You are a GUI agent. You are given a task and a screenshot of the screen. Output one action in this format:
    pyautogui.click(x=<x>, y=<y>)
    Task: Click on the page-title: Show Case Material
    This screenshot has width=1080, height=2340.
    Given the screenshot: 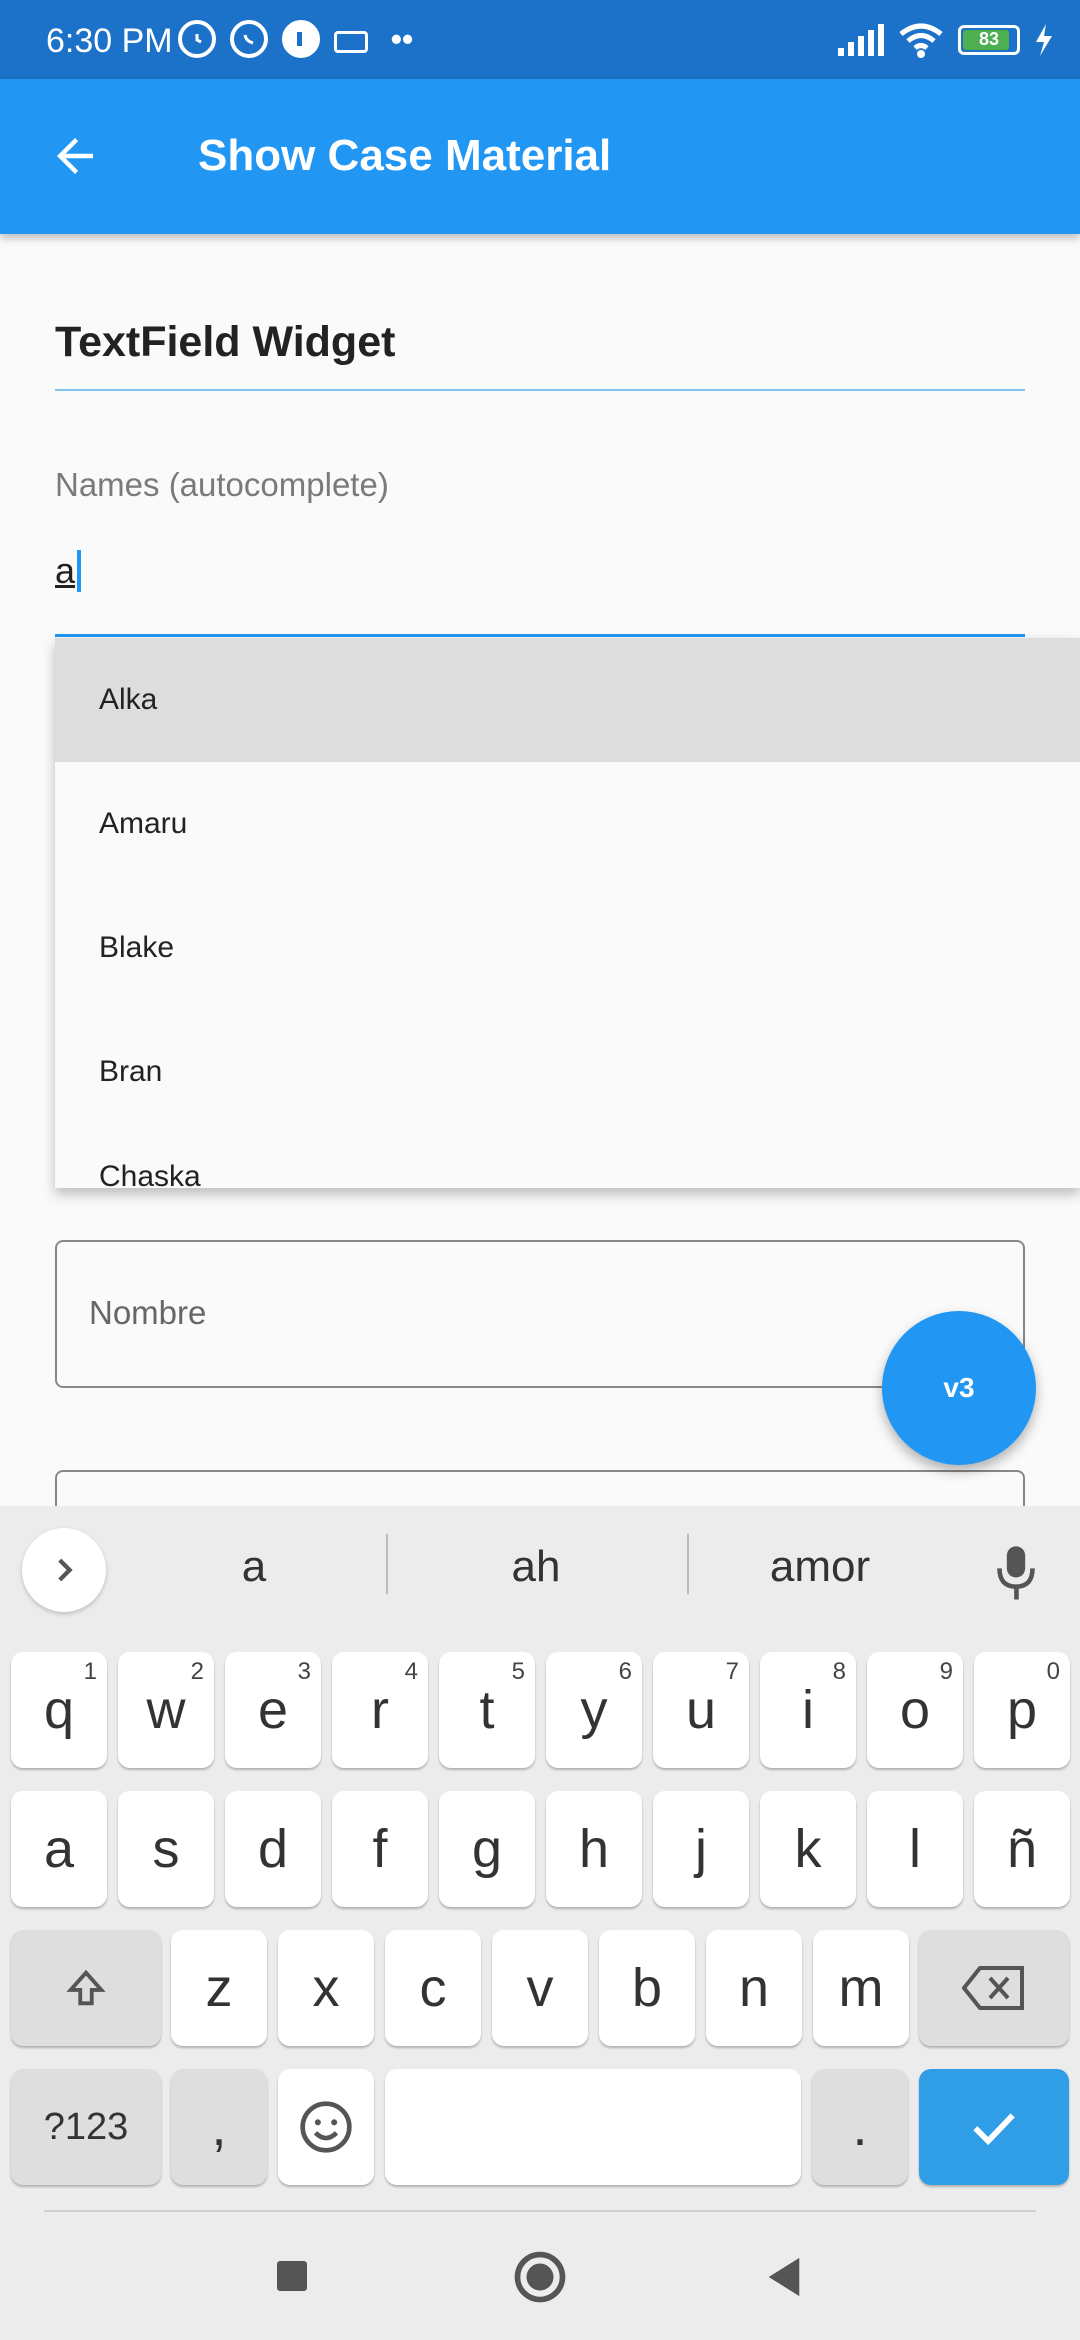 What is the action you would take?
    pyautogui.click(x=405, y=155)
    